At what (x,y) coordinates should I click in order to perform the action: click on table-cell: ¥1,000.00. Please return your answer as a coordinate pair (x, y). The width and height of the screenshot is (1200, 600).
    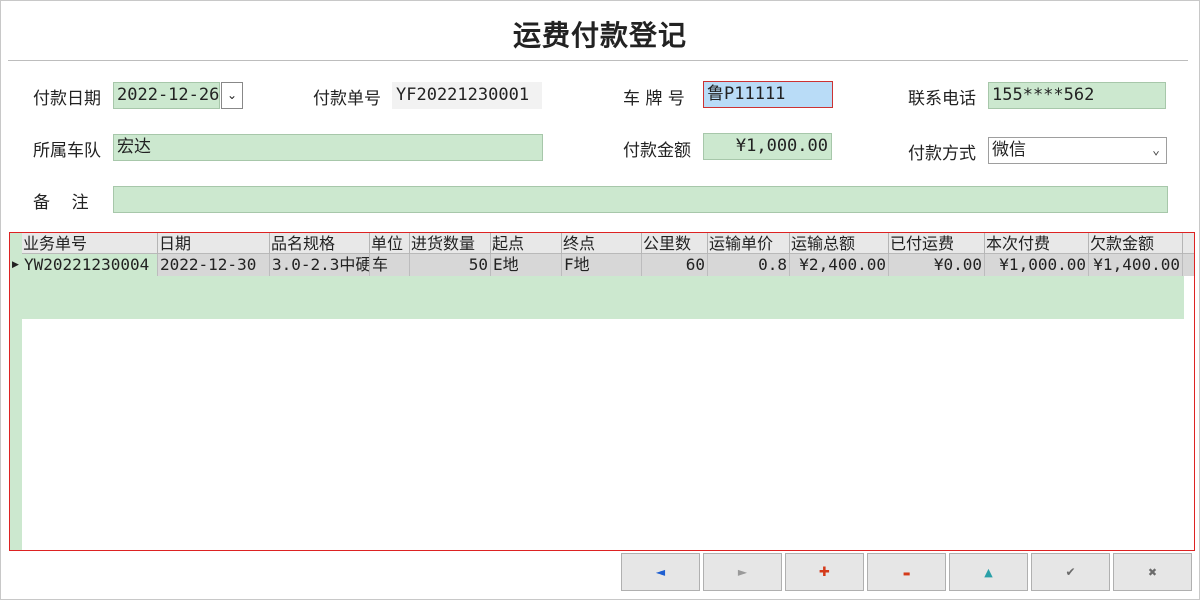
    Looking at the image, I should click on (1037, 265).